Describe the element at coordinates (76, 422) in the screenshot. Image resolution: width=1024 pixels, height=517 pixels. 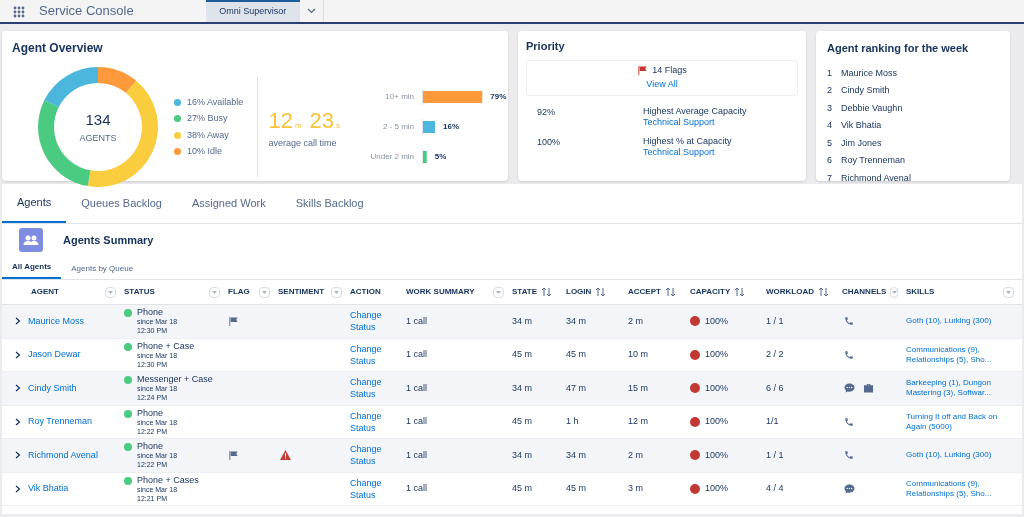
I see `agent-link: Roy Trenneman` at that location.